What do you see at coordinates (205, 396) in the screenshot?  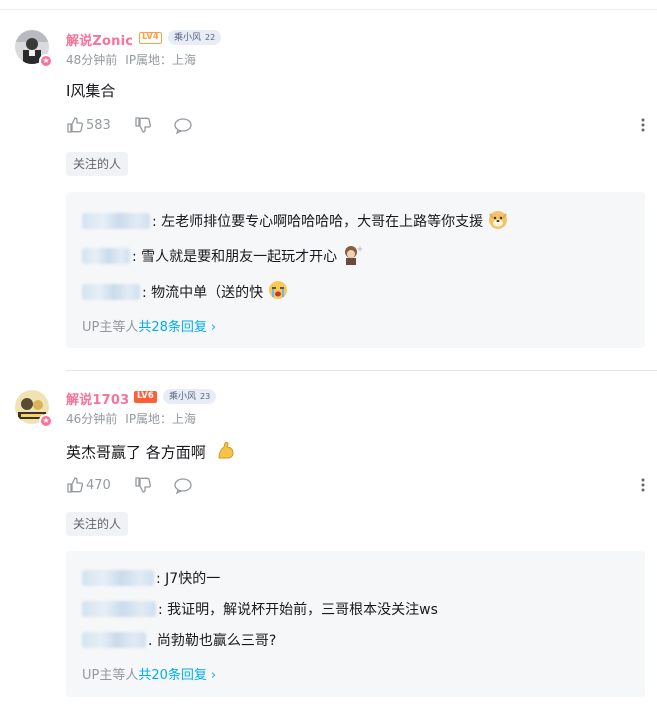 I see `fan-medal-level: 23` at bounding box center [205, 396].